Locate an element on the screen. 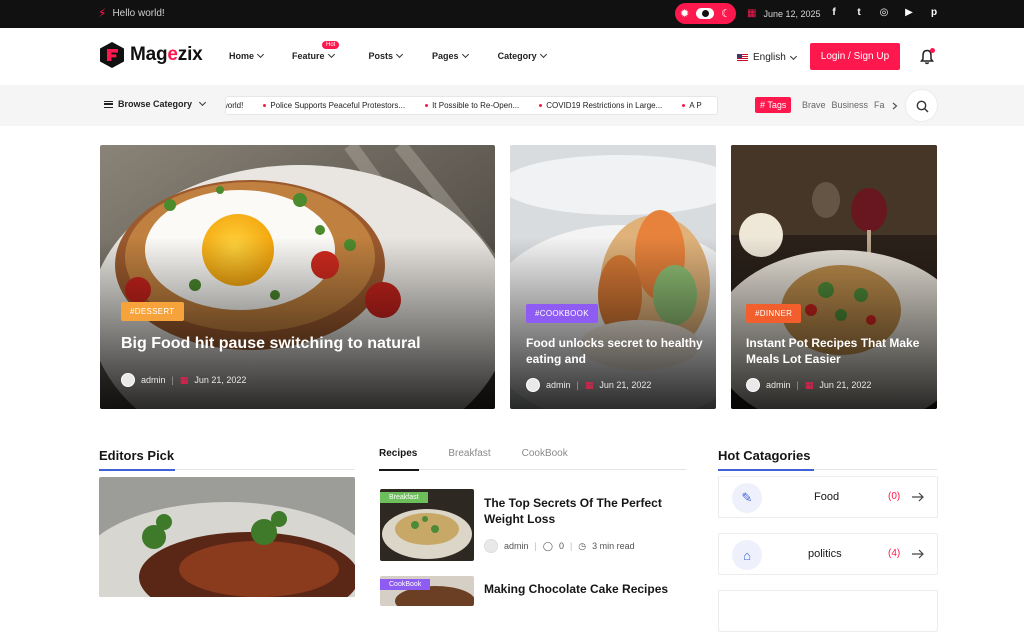  tag-link: Brave is located at coordinates (814, 105).